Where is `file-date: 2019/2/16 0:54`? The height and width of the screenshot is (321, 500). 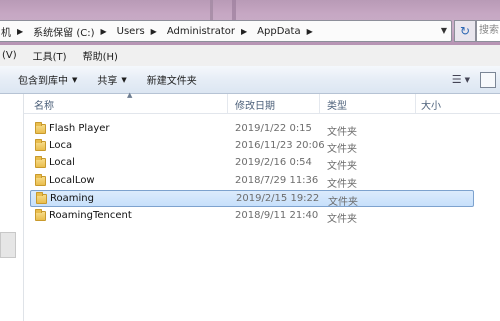
file-date: 2019/2/16 0:54 is located at coordinates (273, 162).